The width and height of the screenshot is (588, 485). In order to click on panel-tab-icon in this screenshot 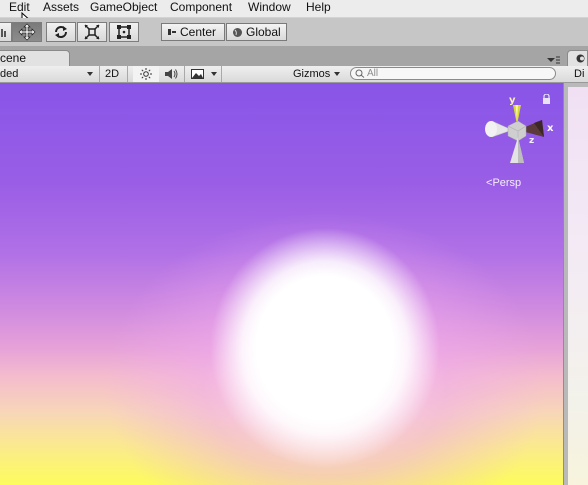, I will do `click(580, 58)`.